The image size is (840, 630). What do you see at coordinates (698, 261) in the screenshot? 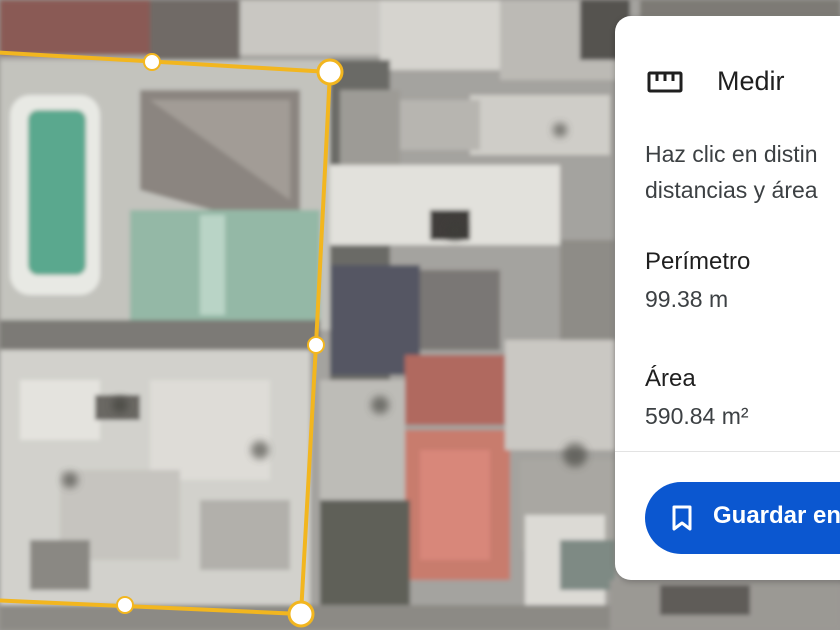
I see `perimeter-label: Perímetro` at bounding box center [698, 261].